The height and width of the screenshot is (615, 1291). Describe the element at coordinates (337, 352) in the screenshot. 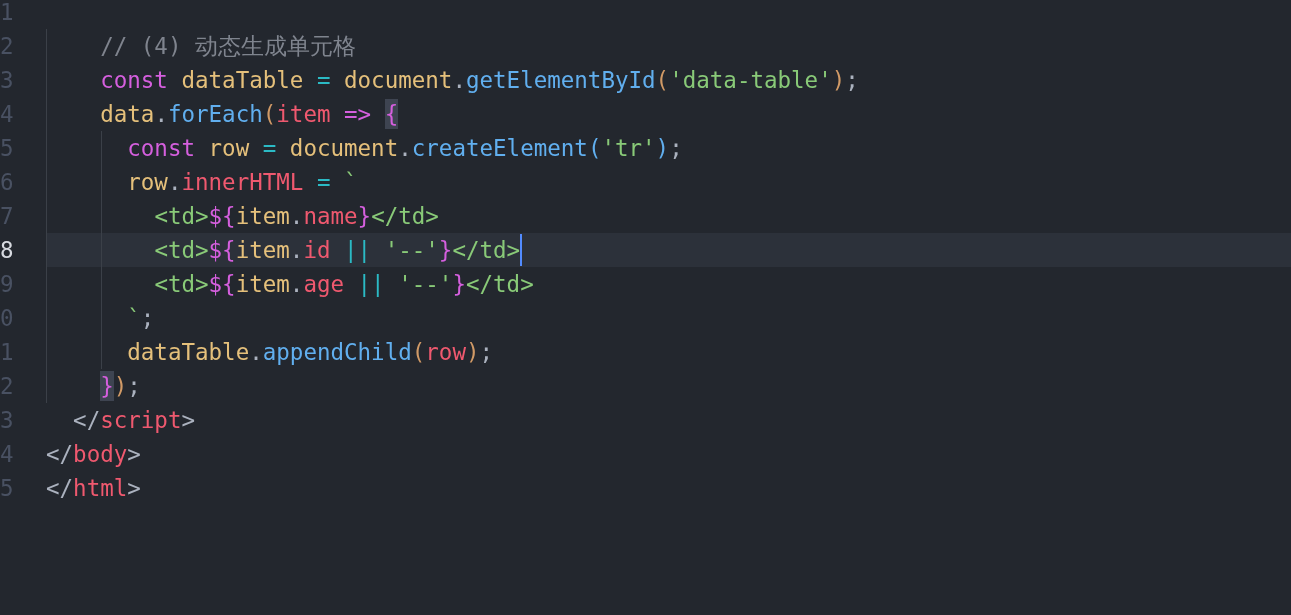

I see `code-token: appendChild` at that location.